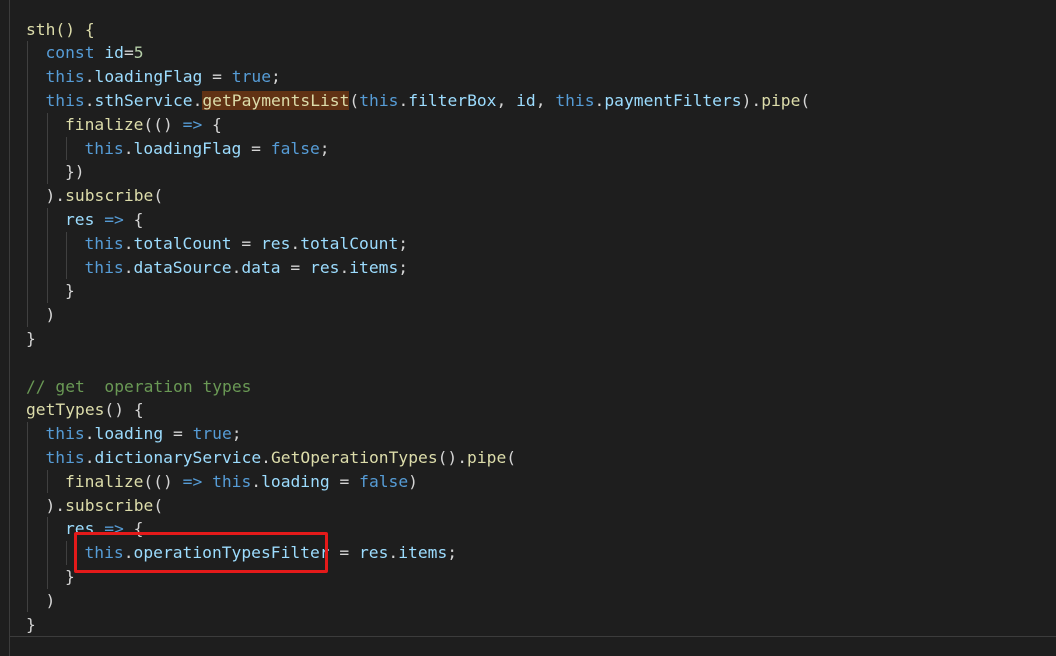  I want to click on code-token: totalCount, so click(349, 243).